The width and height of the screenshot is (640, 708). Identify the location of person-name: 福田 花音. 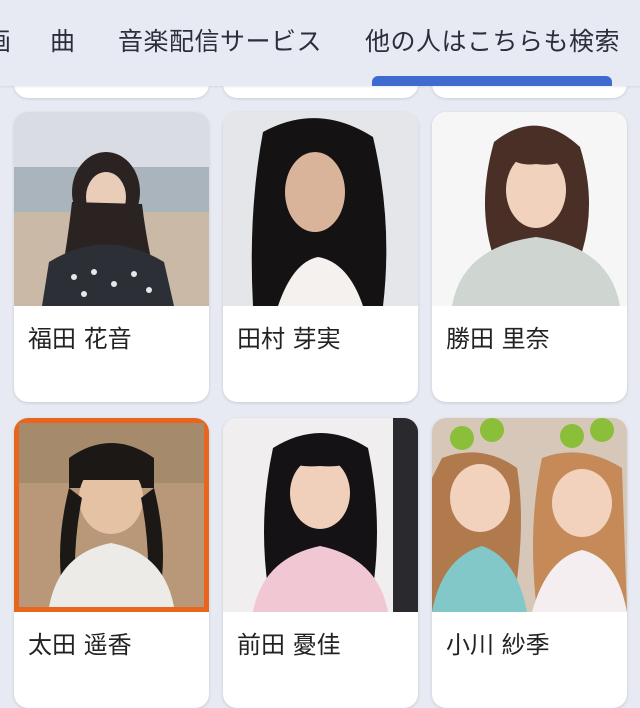
(80, 339).